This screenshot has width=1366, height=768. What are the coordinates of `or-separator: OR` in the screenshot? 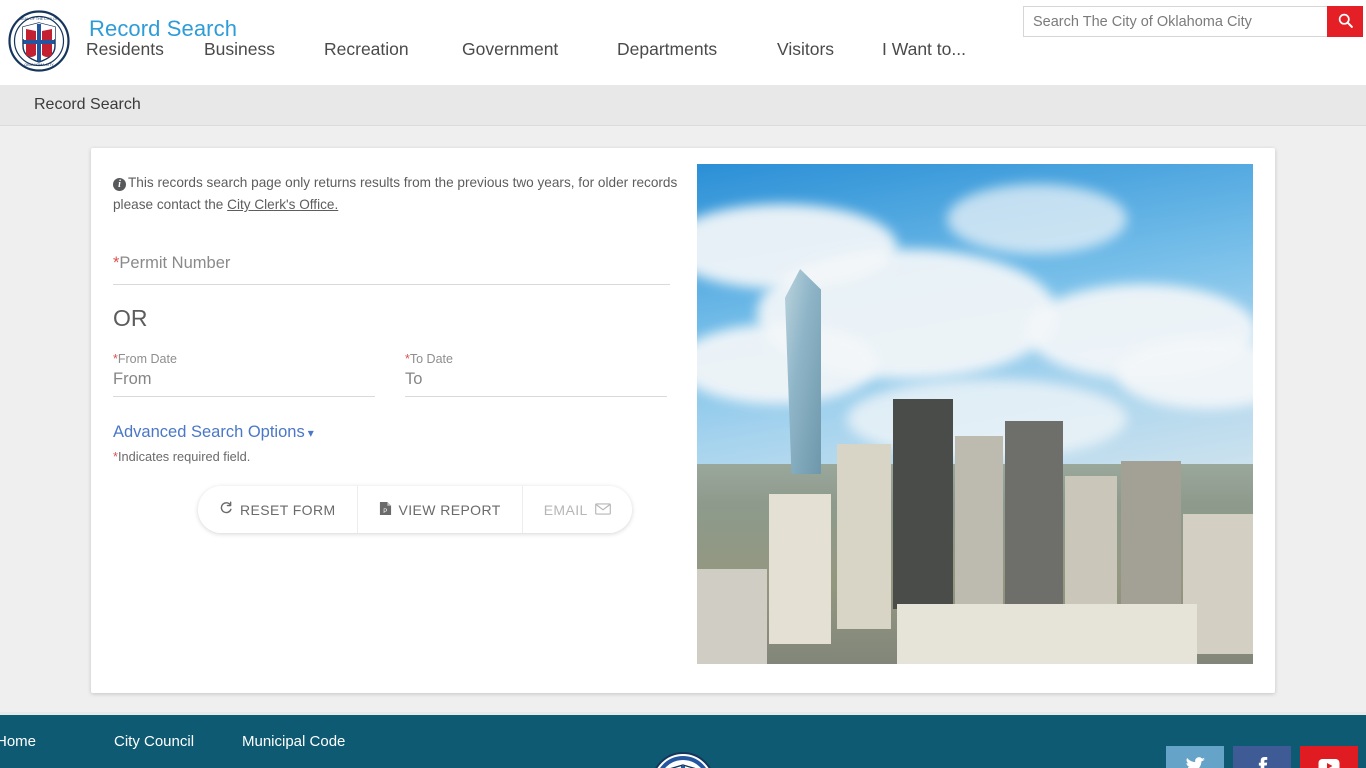 It's located at (130, 318).